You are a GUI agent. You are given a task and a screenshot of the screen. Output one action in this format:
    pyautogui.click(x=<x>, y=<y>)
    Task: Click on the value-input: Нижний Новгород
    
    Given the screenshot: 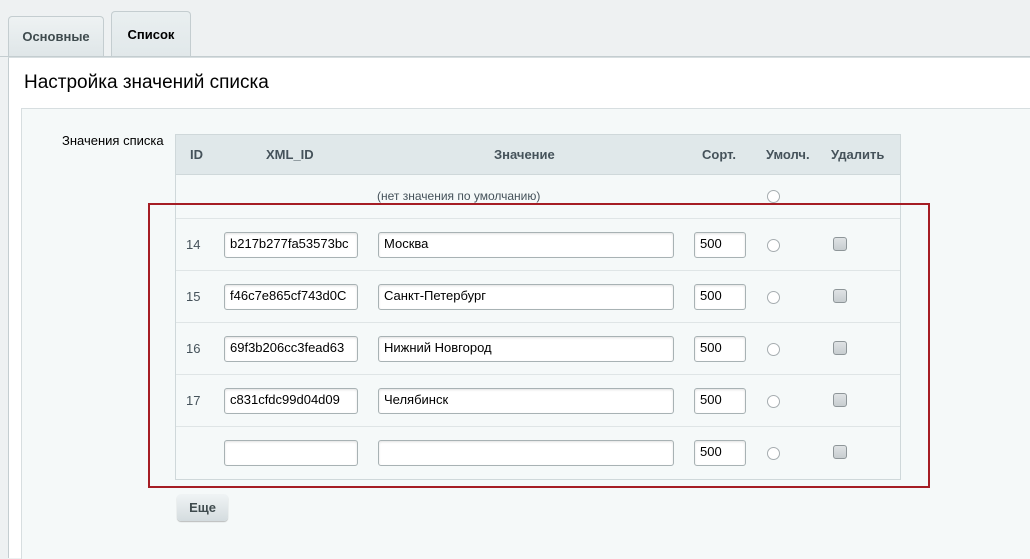 What is the action you would take?
    pyautogui.click(x=526, y=349)
    